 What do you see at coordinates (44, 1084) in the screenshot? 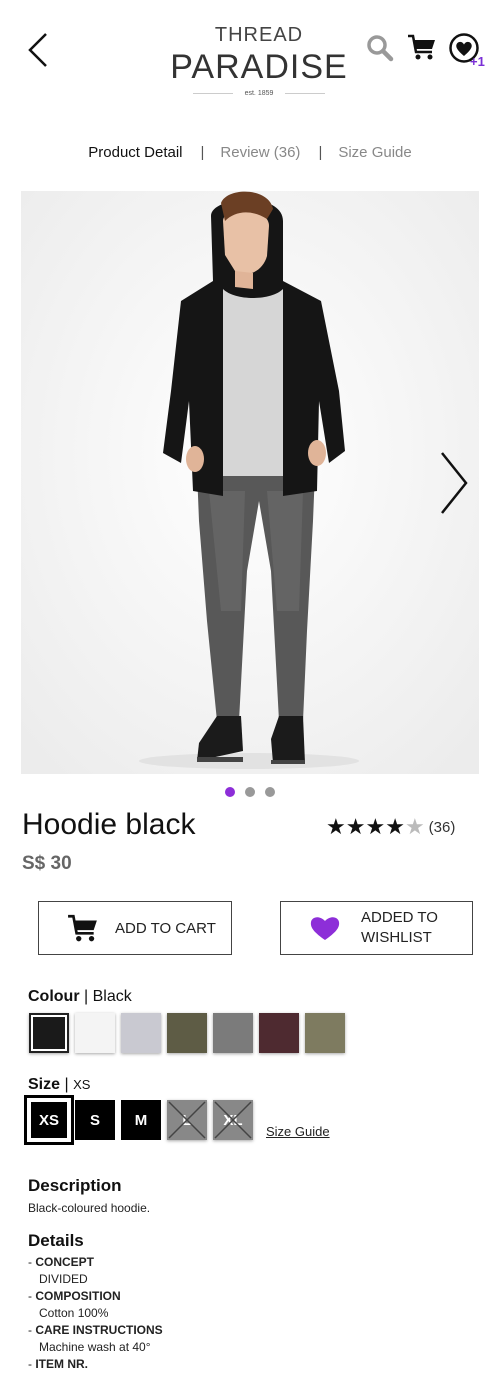
I see `size-heading: Size` at bounding box center [44, 1084].